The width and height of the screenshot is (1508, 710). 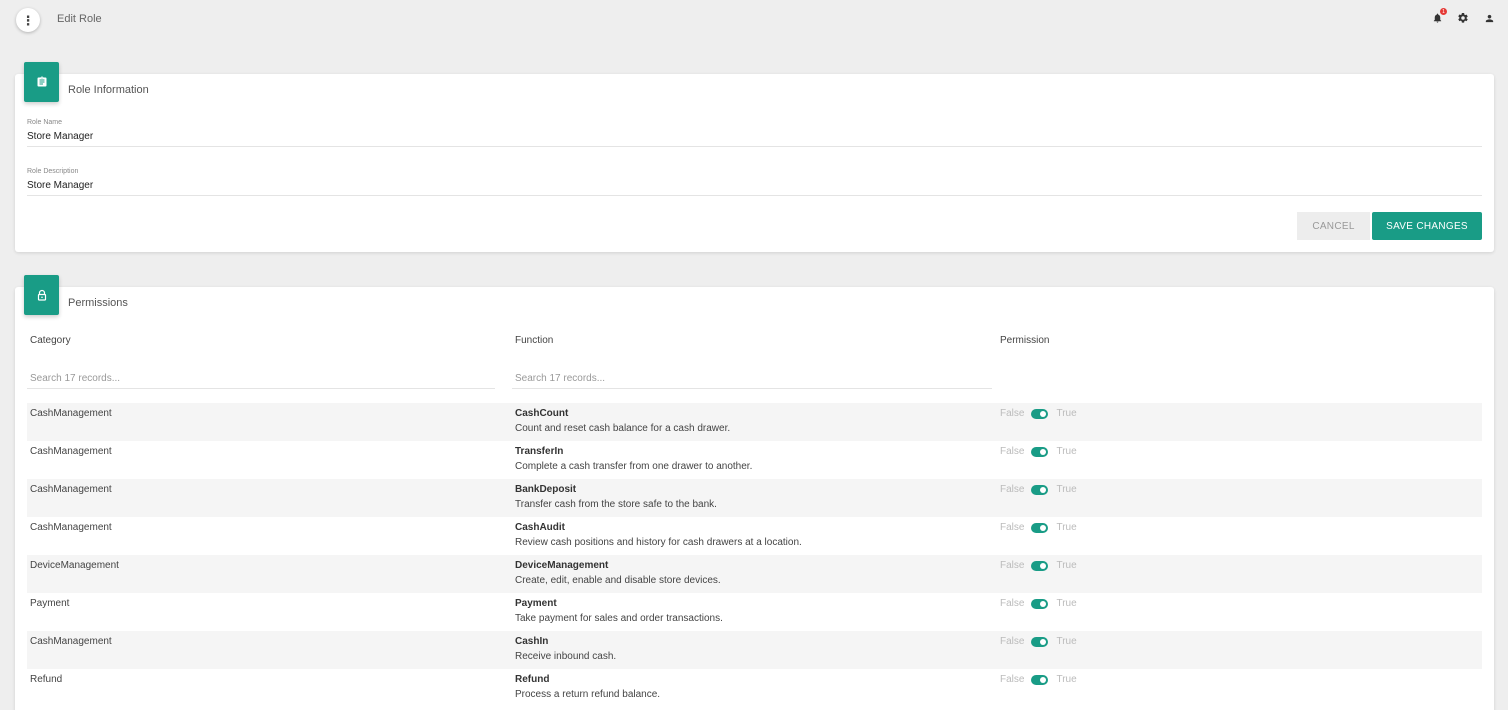 I want to click on user-account-icon, so click(x=1489, y=18).